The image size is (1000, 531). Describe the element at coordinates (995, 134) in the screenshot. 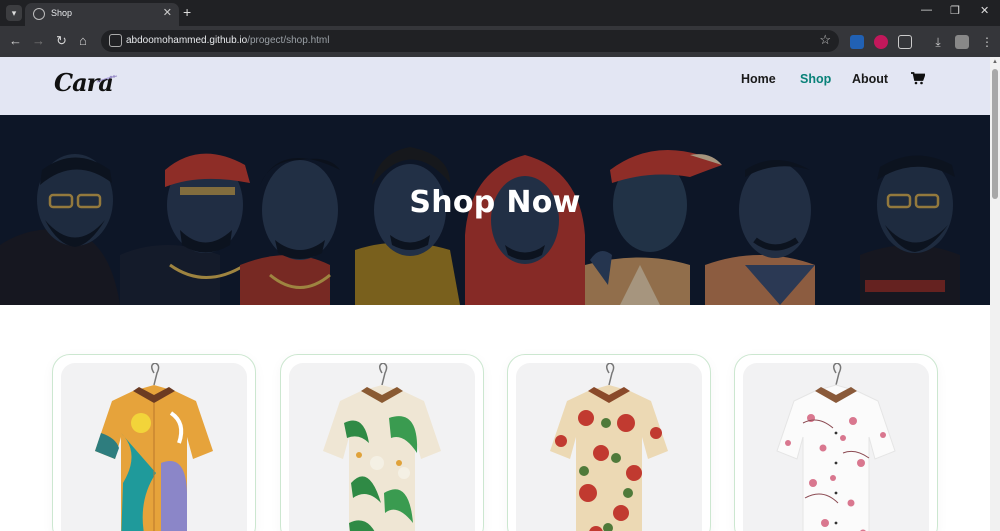

I see `scroll-thumb` at that location.